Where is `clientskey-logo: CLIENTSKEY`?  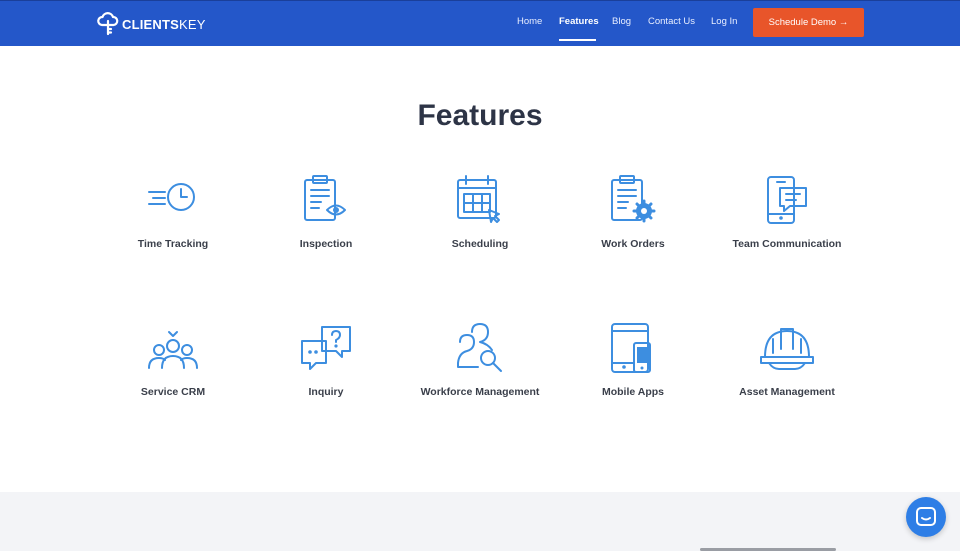 clientskey-logo: CLIENTSKEY is located at coordinates (151, 24).